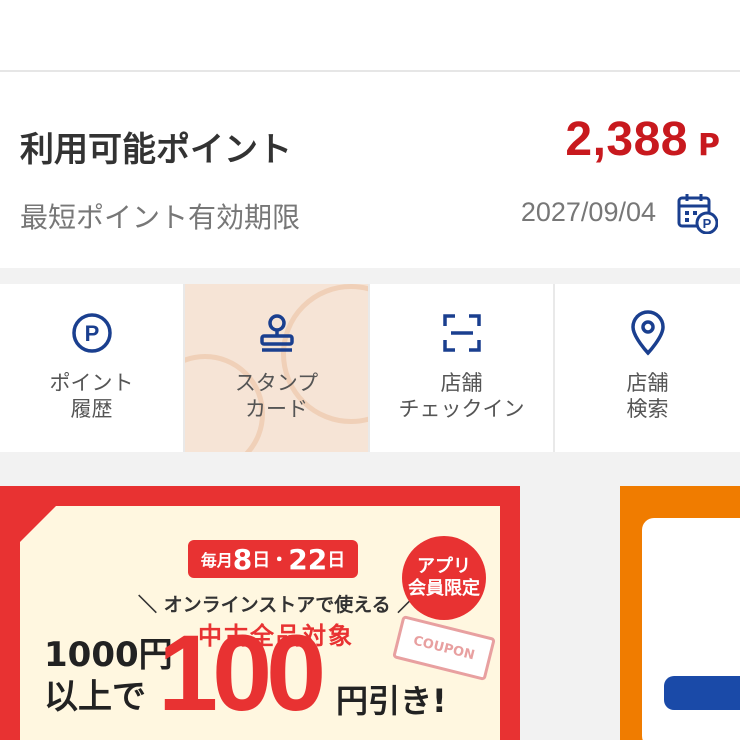 This screenshot has width=740, height=740. I want to click on discount-suffix: 円引き!, so click(391, 701).